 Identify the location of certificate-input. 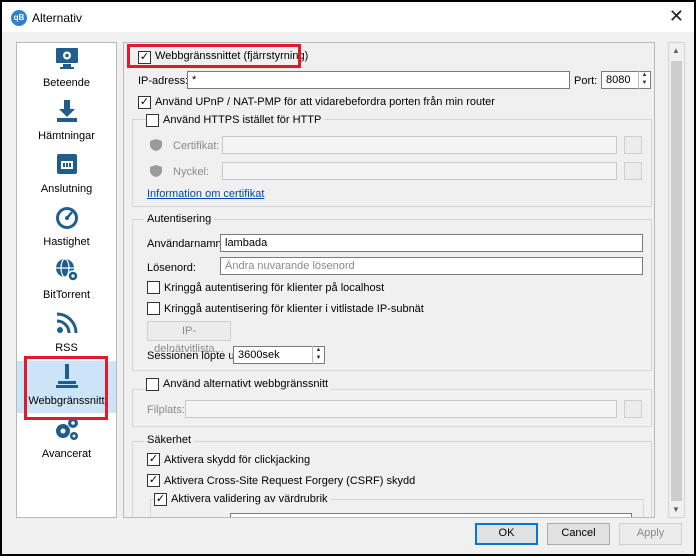
(419, 145).